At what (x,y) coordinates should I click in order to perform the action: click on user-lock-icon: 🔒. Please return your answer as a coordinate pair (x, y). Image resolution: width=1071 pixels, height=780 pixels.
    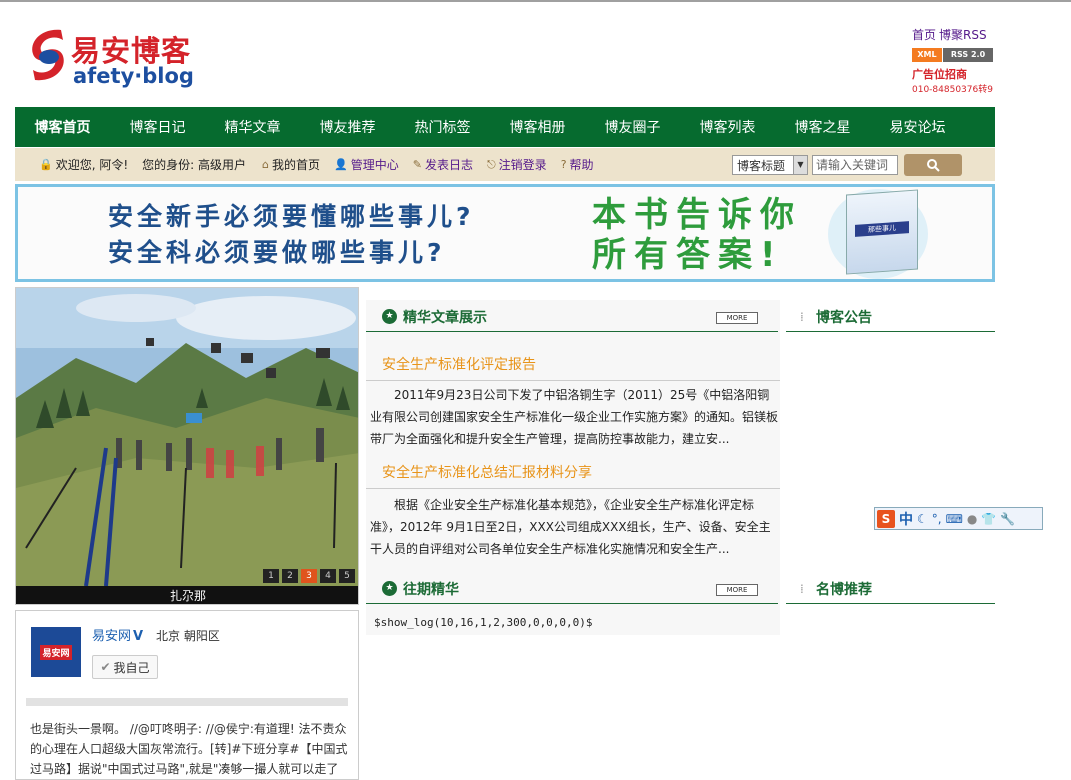
    Looking at the image, I should click on (46, 164).